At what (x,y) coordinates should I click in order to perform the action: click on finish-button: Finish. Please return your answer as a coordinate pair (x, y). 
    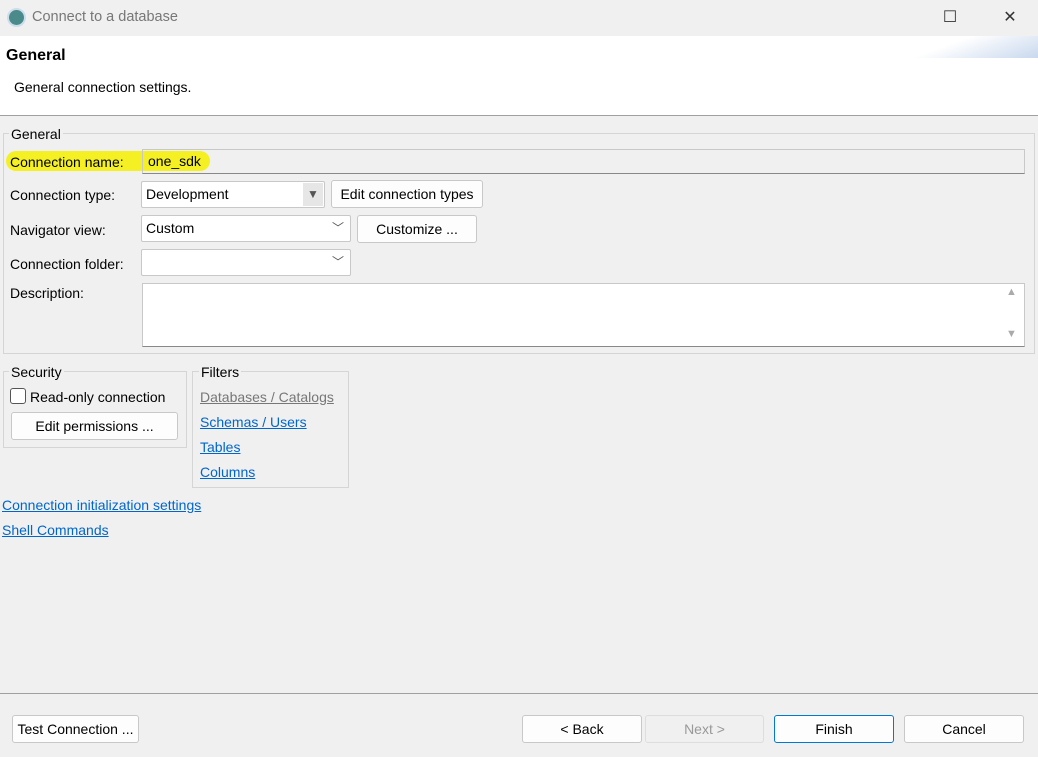
    Looking at the image, I should click on (834, 729).